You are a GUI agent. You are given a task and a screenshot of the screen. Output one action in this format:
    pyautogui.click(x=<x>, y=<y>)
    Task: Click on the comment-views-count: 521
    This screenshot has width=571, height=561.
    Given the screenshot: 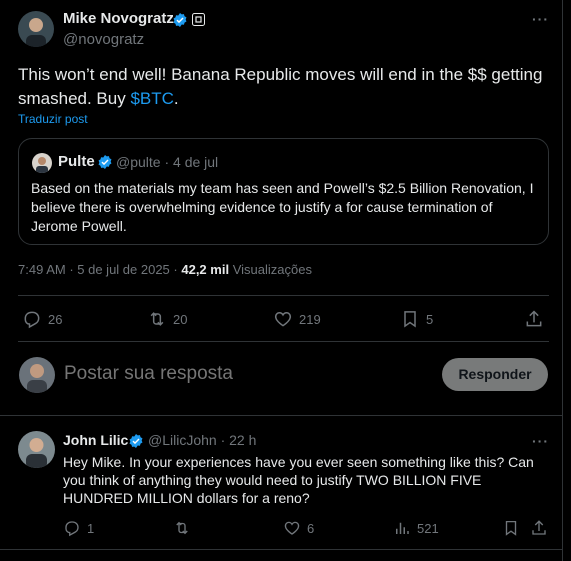 What is the action you would take?
    pyautogui.click(x=428, y=528)
    